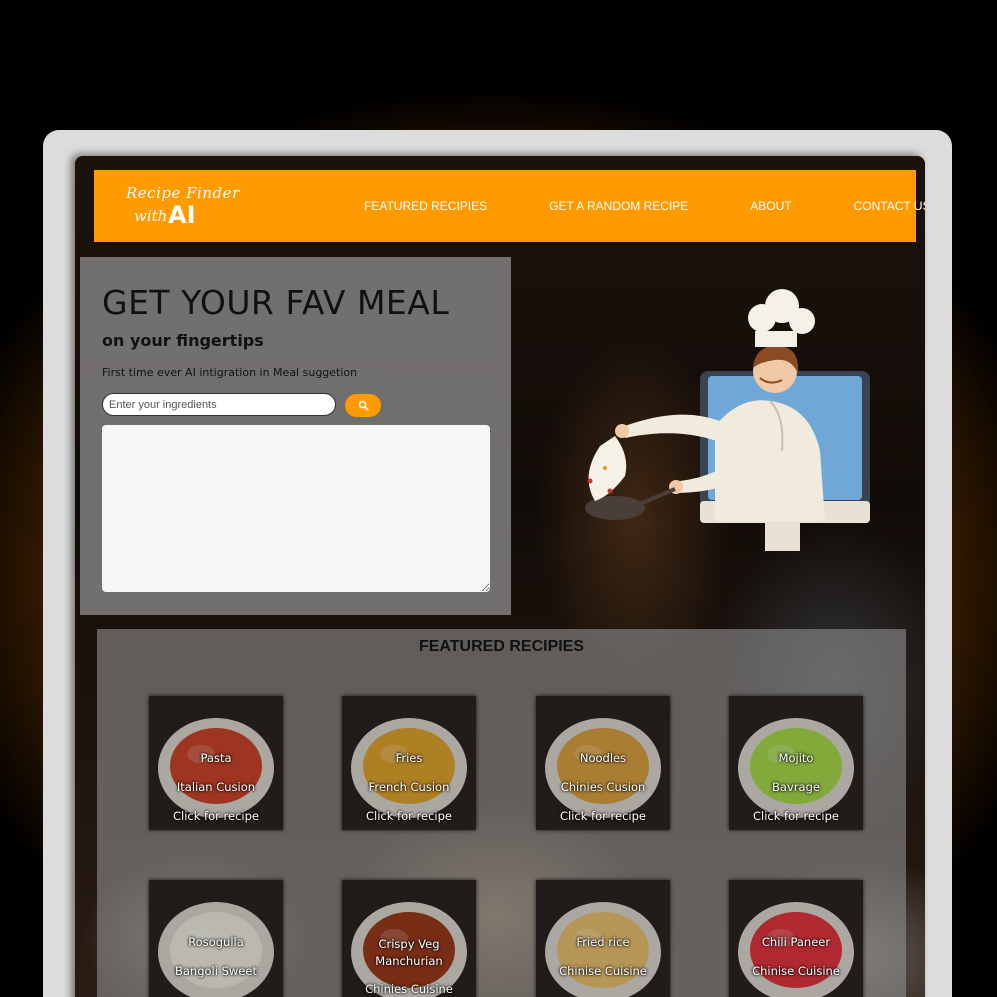 Image resolution: width=997 pixels, height=997 pixels. What do you see at coordinates (409, 787) in the screenshot?
I see `recipe-cuisine: French Cusion` at bounding box center [409, 787].